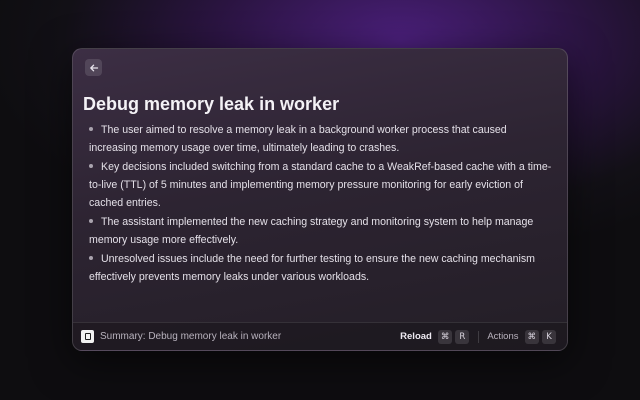 This screenshot has height=400, width=640. What do you see at coordinates (416, 336) in the screenshot?
I see `reload-button: Reload` at bounding box center [416, 336].